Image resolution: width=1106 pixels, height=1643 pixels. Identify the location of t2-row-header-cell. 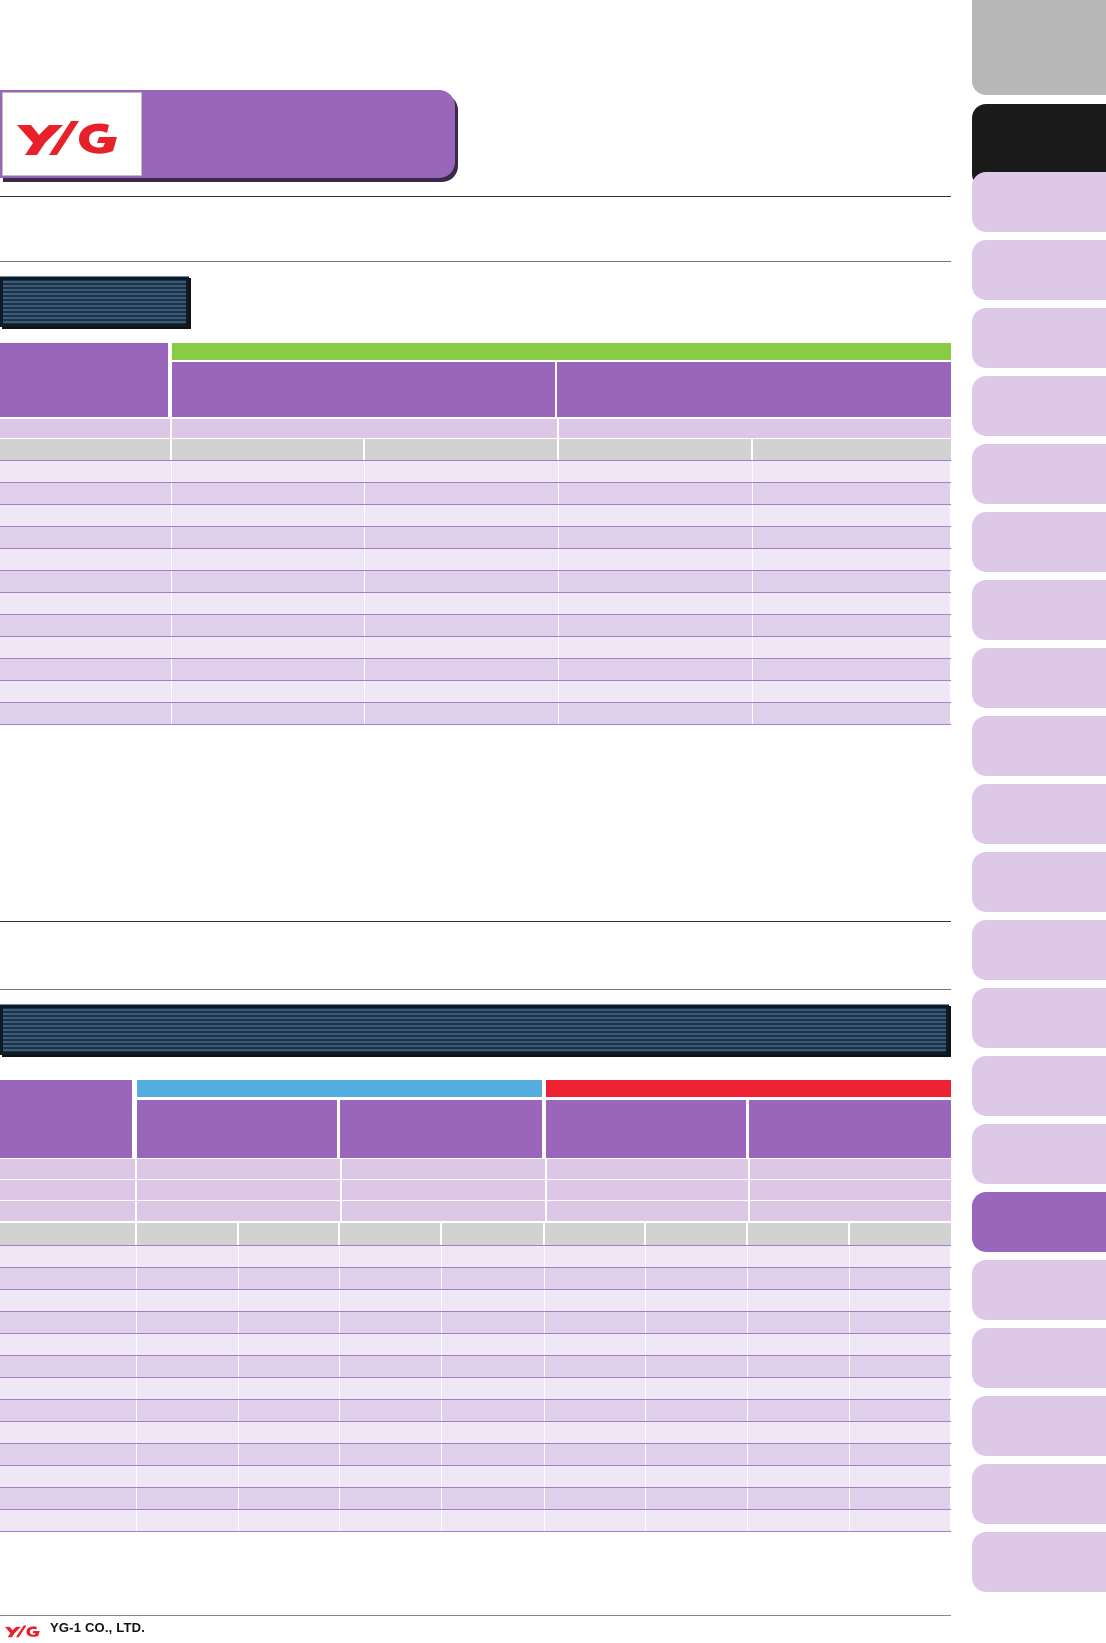
(67, 1119).